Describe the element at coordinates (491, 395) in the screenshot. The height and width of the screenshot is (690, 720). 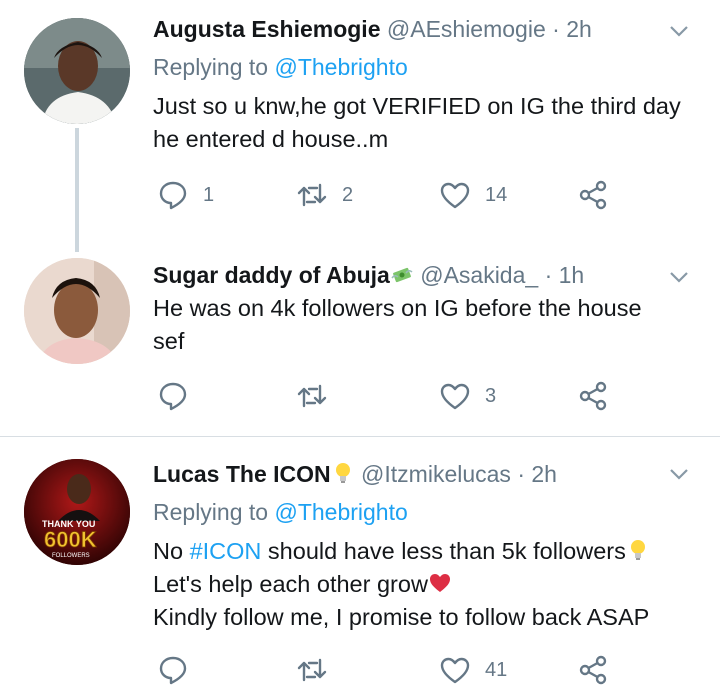
I see `like-count: 3` at that location.